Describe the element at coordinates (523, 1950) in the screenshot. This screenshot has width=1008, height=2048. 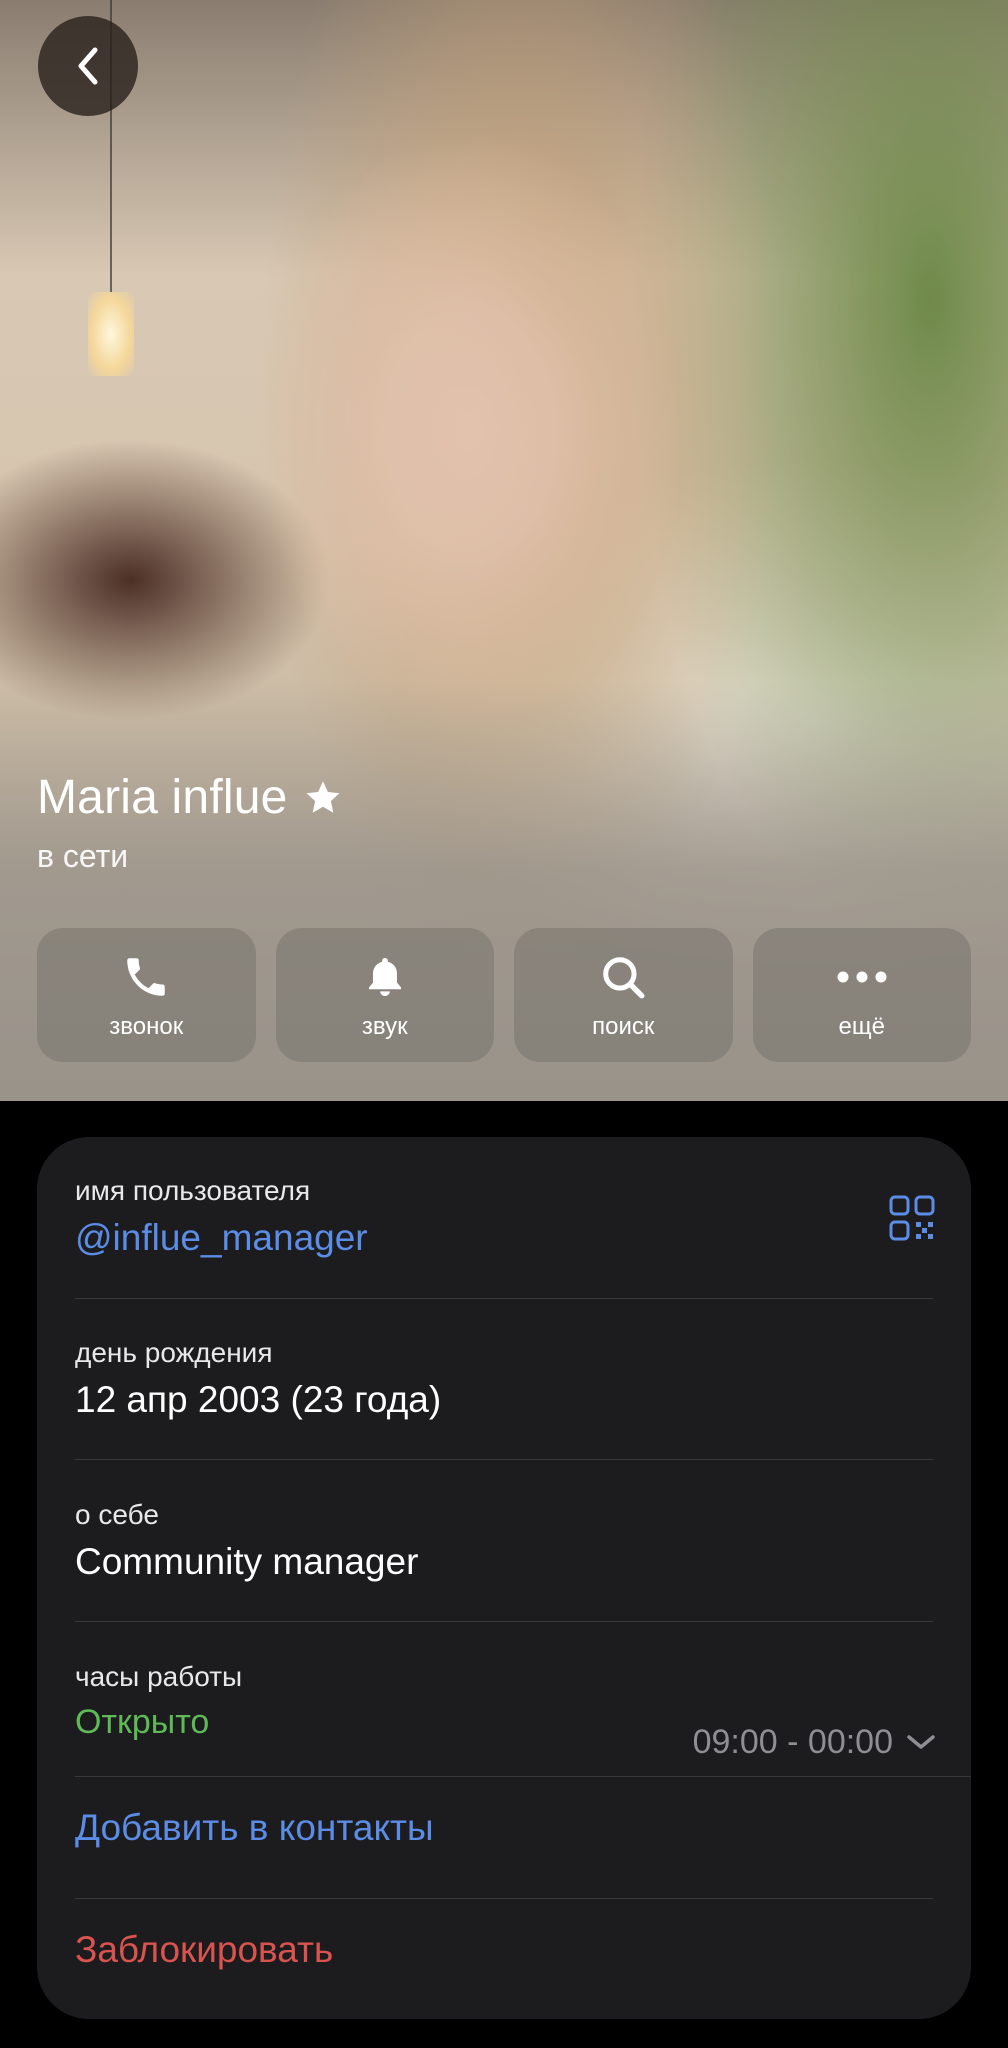
I see `block-button: Заблокировать` at that location.